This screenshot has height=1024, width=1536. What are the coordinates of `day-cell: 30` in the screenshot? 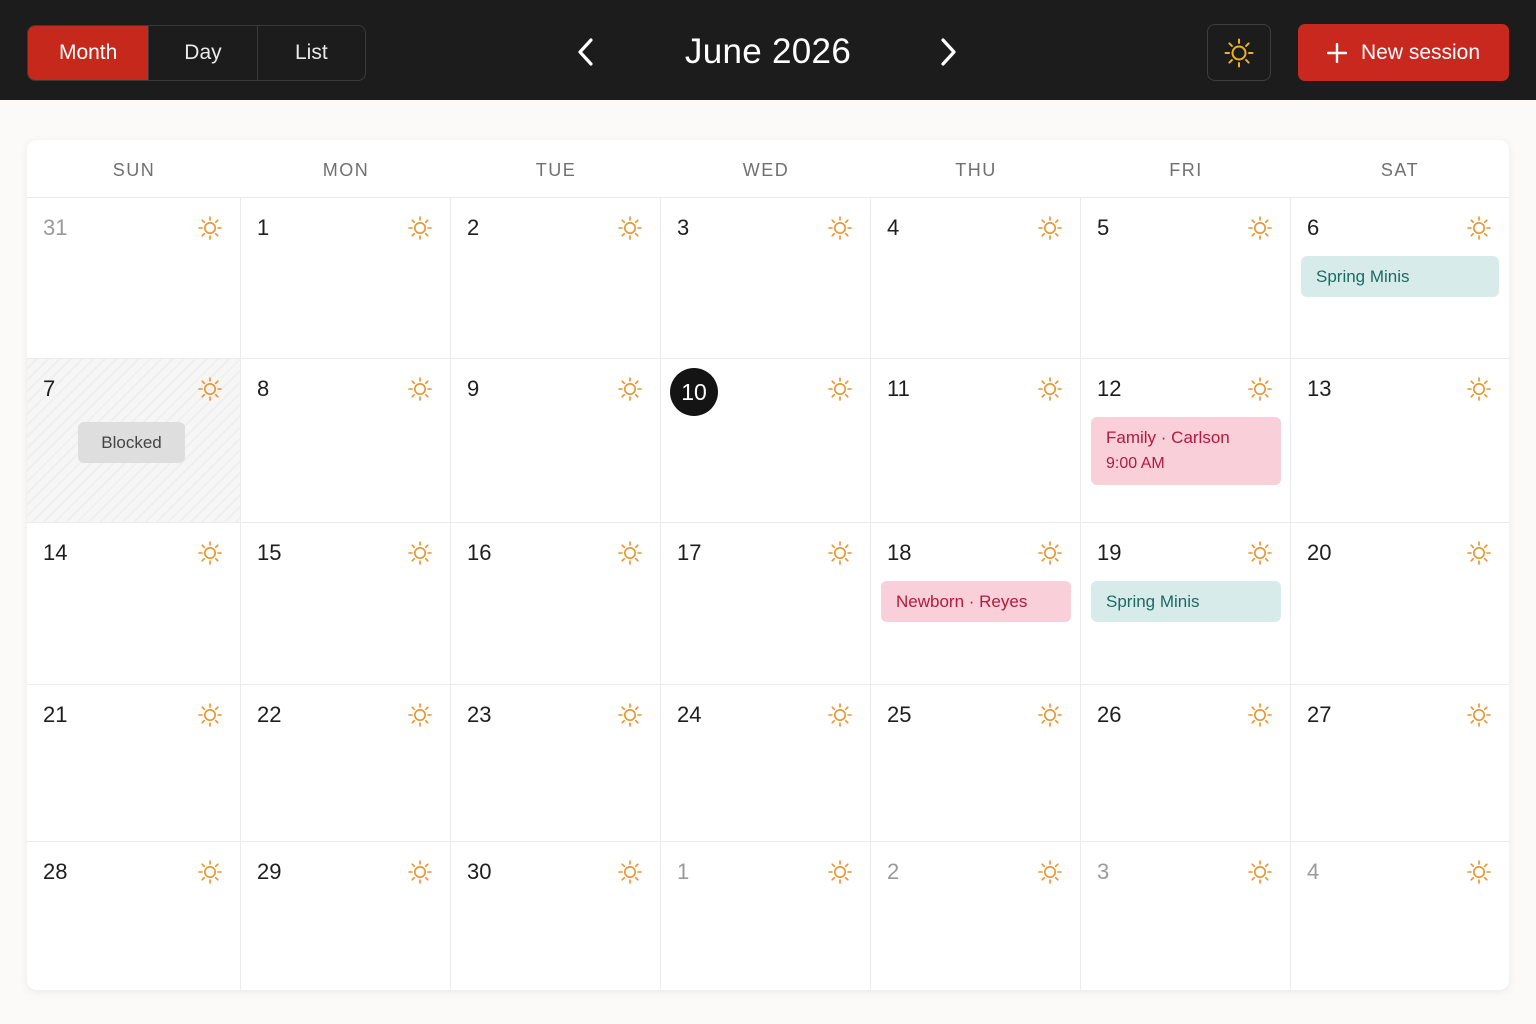 It's located at (556, 916).